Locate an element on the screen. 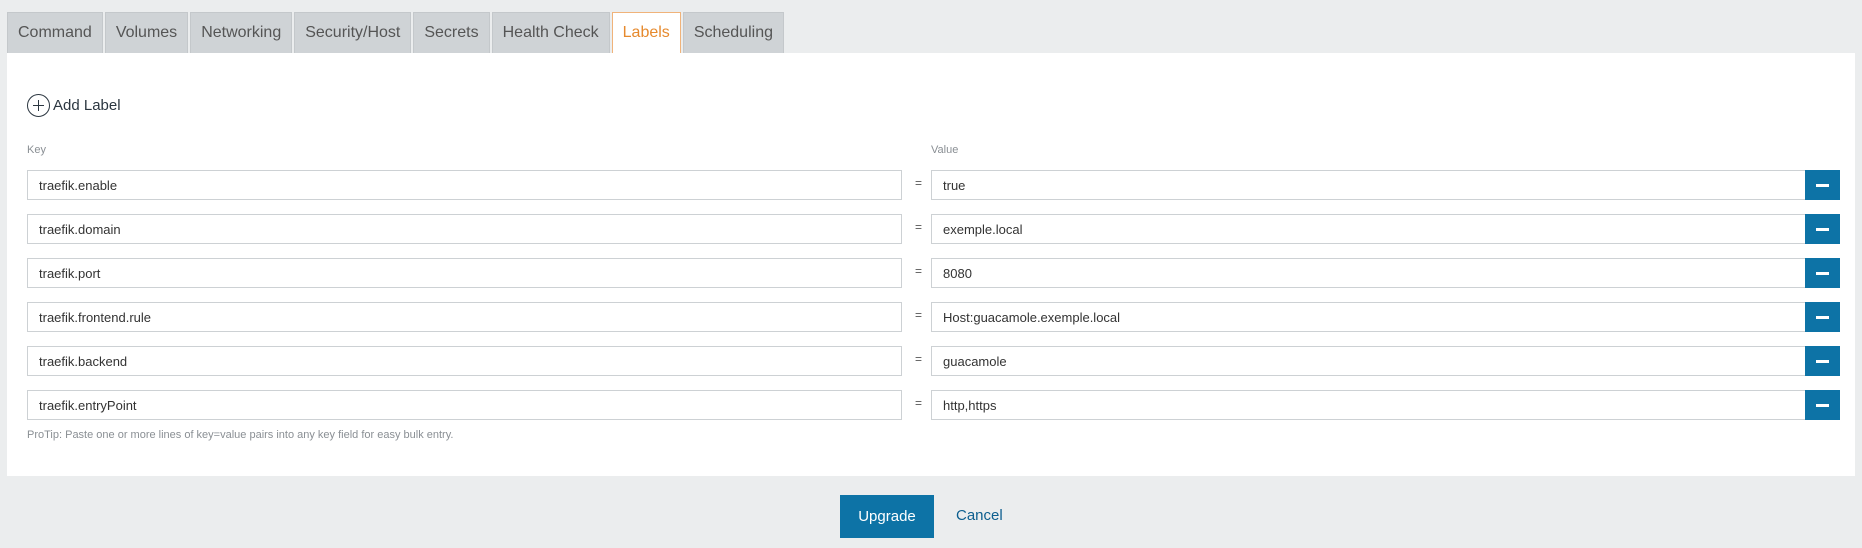  tab-networking: Networking is located at coordinates (241, 32).